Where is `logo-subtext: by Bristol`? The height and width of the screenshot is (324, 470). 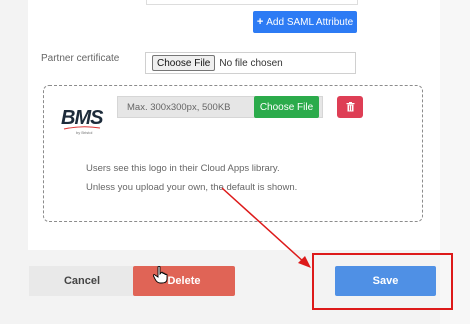
logo-subtext: by Bristol is located at coordinates (84, 132).